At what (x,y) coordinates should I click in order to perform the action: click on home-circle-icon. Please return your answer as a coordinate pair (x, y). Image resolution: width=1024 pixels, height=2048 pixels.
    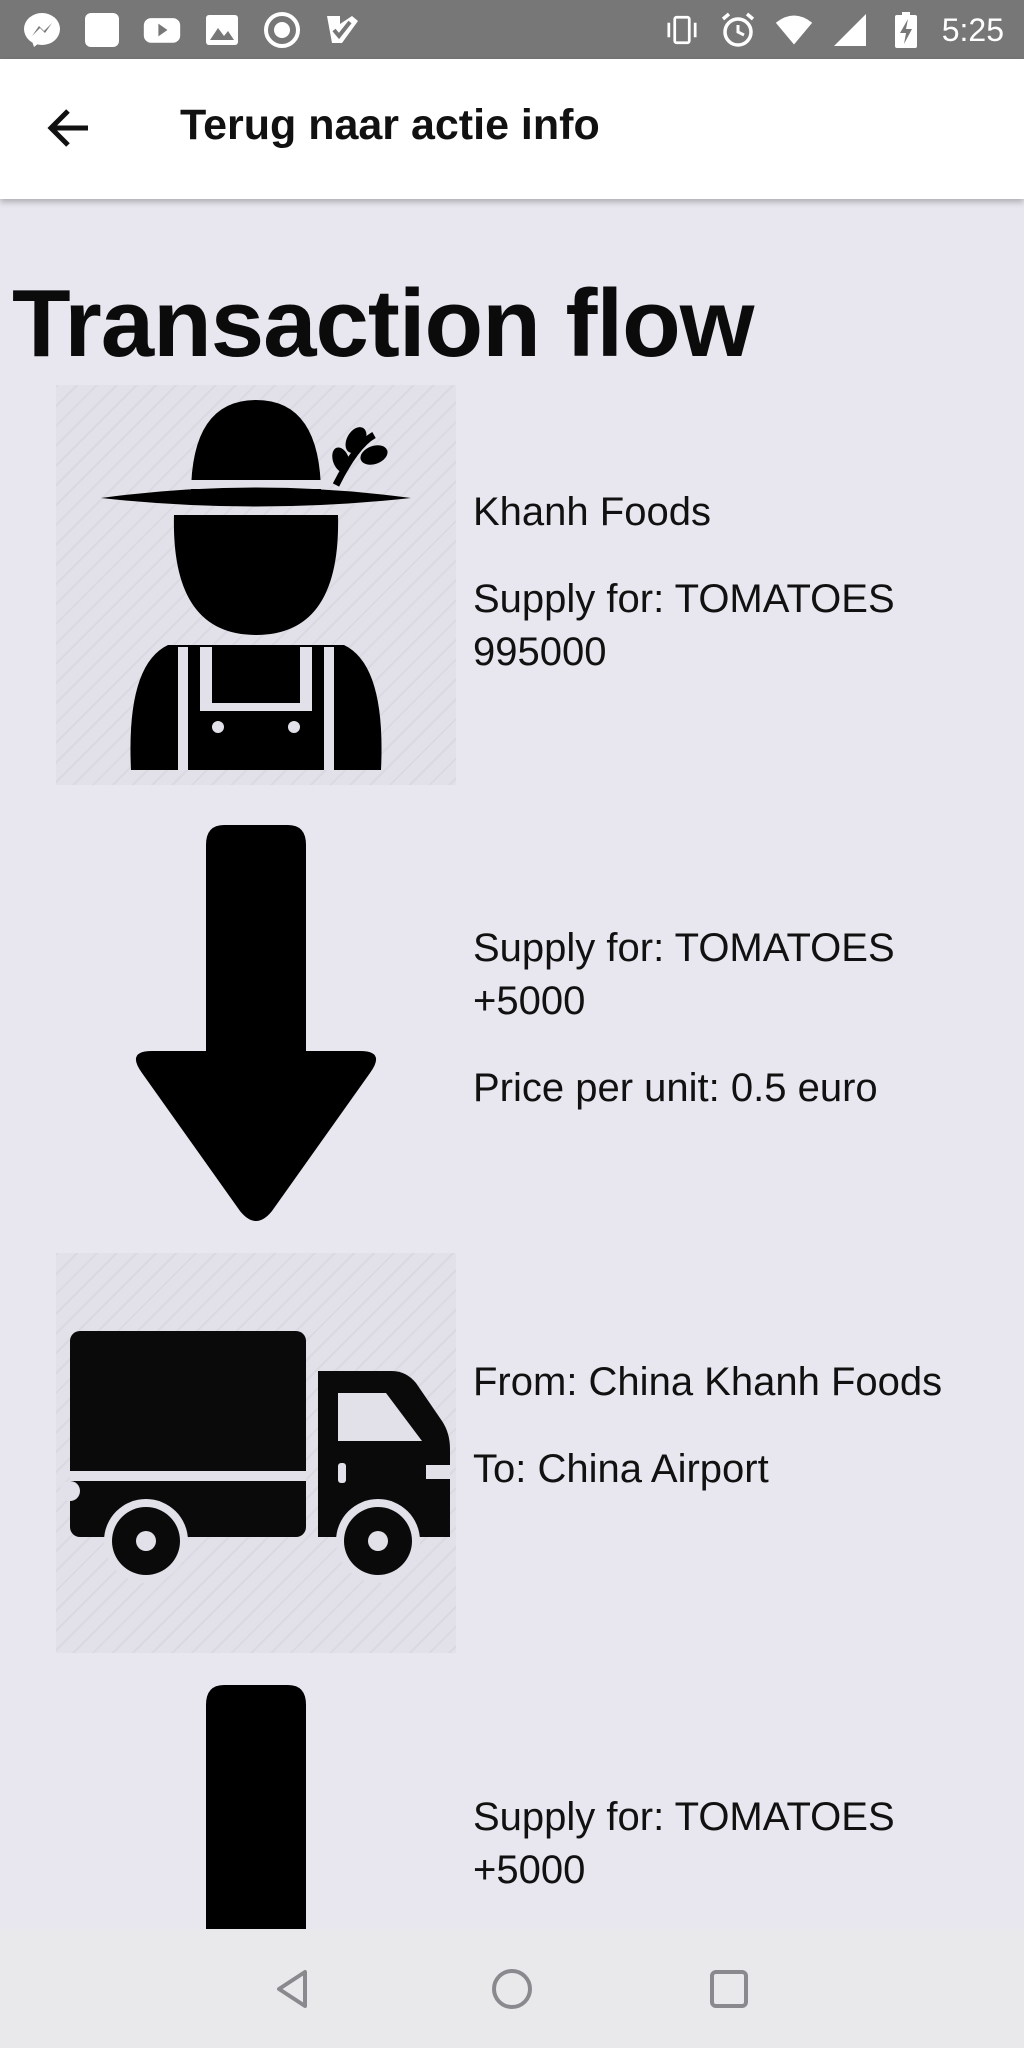
    Looking at the image, I should click on (512, 1989).